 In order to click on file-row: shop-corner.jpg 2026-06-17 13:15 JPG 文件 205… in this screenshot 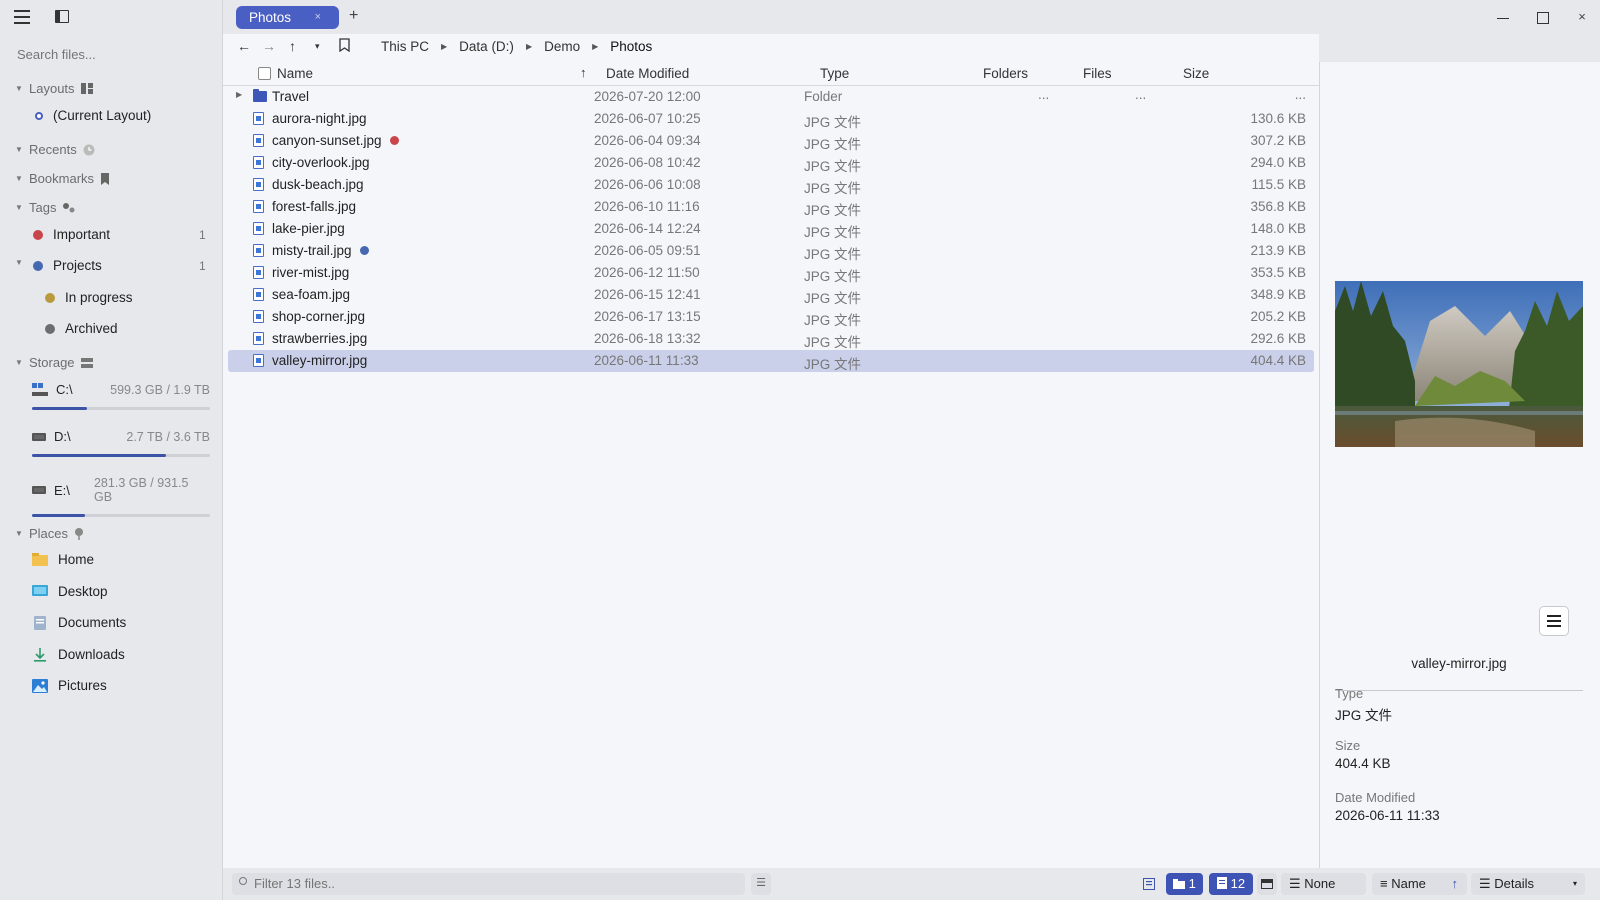, I will do `click(771, 317)`.